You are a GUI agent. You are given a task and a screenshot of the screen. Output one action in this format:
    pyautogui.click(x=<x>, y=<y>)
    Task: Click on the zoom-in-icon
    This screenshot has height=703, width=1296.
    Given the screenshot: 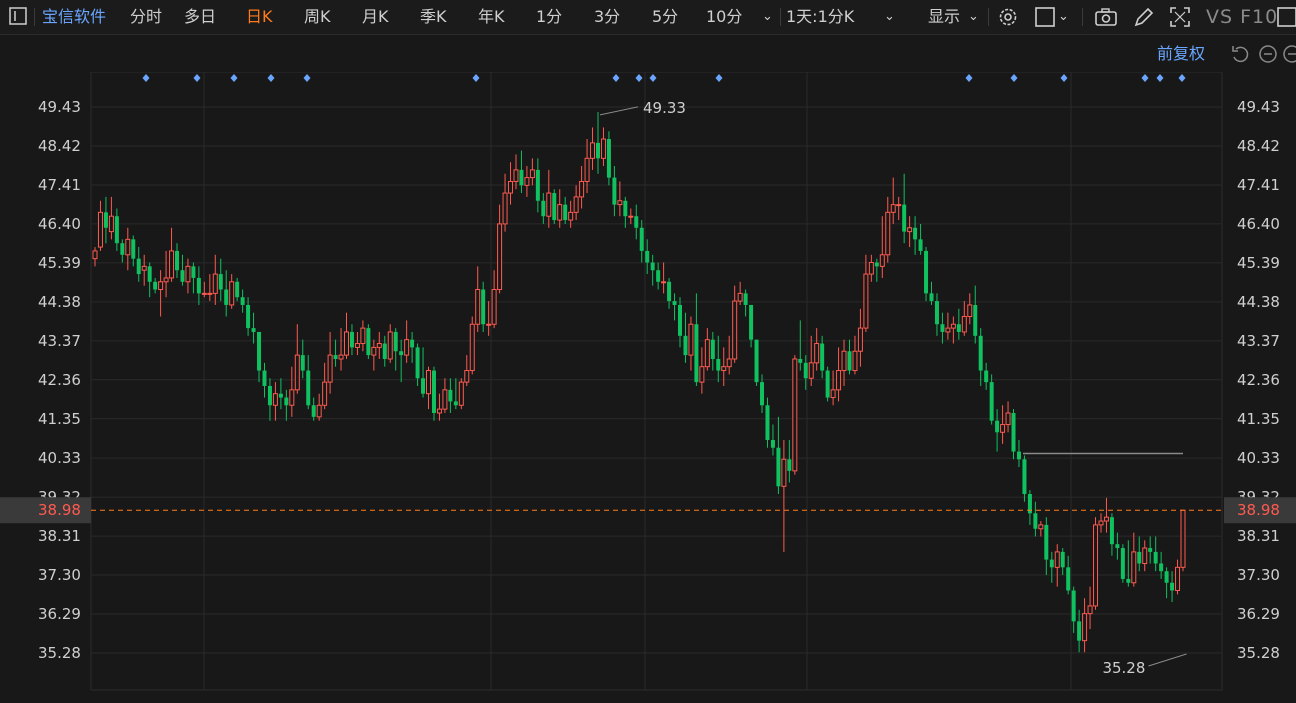 What is the action you would take?
    pyautogui.click(x=1289, y=54)
    